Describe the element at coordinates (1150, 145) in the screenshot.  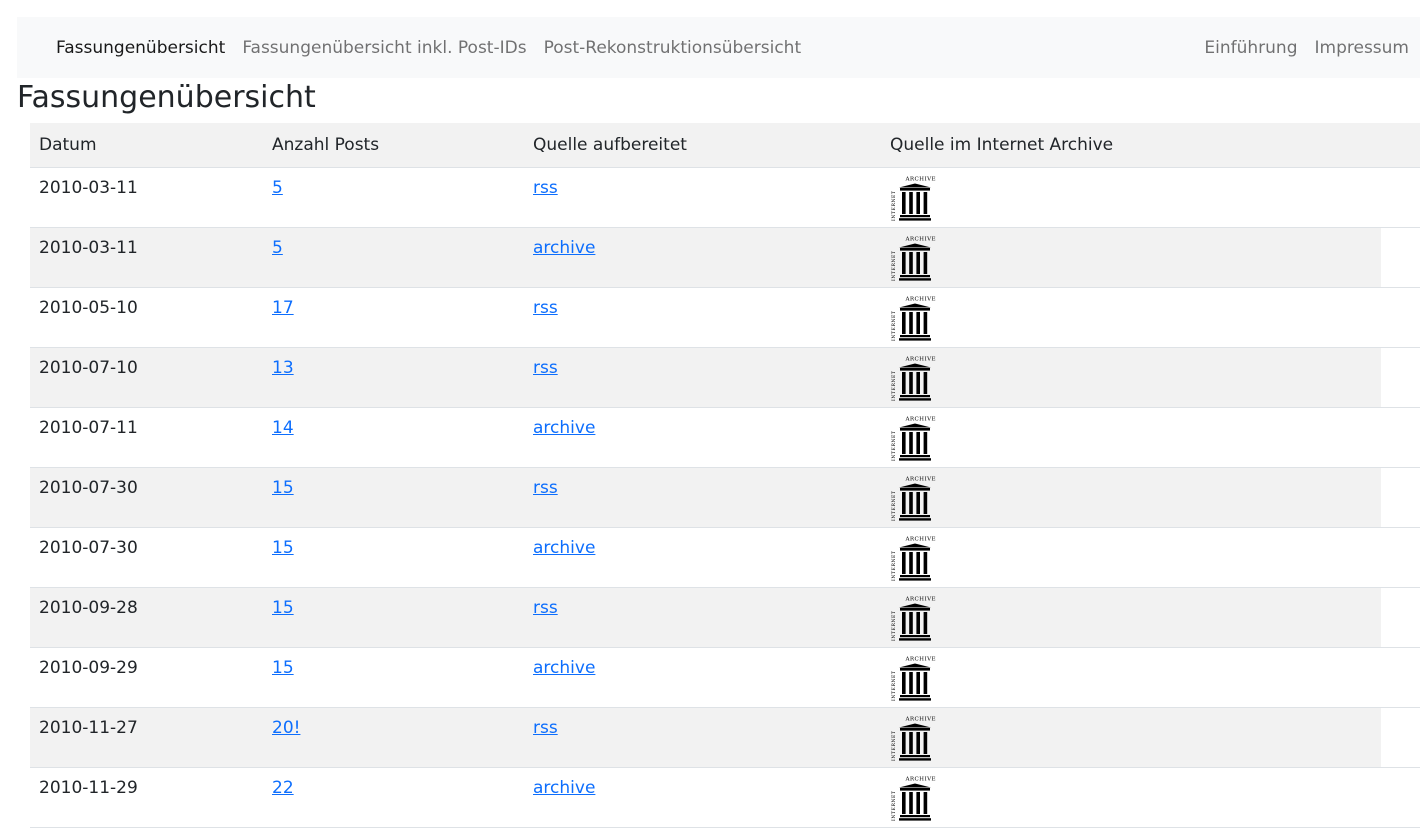
I see `header-quelle-internet-archive: Quelle im Internet Archive` at that location.